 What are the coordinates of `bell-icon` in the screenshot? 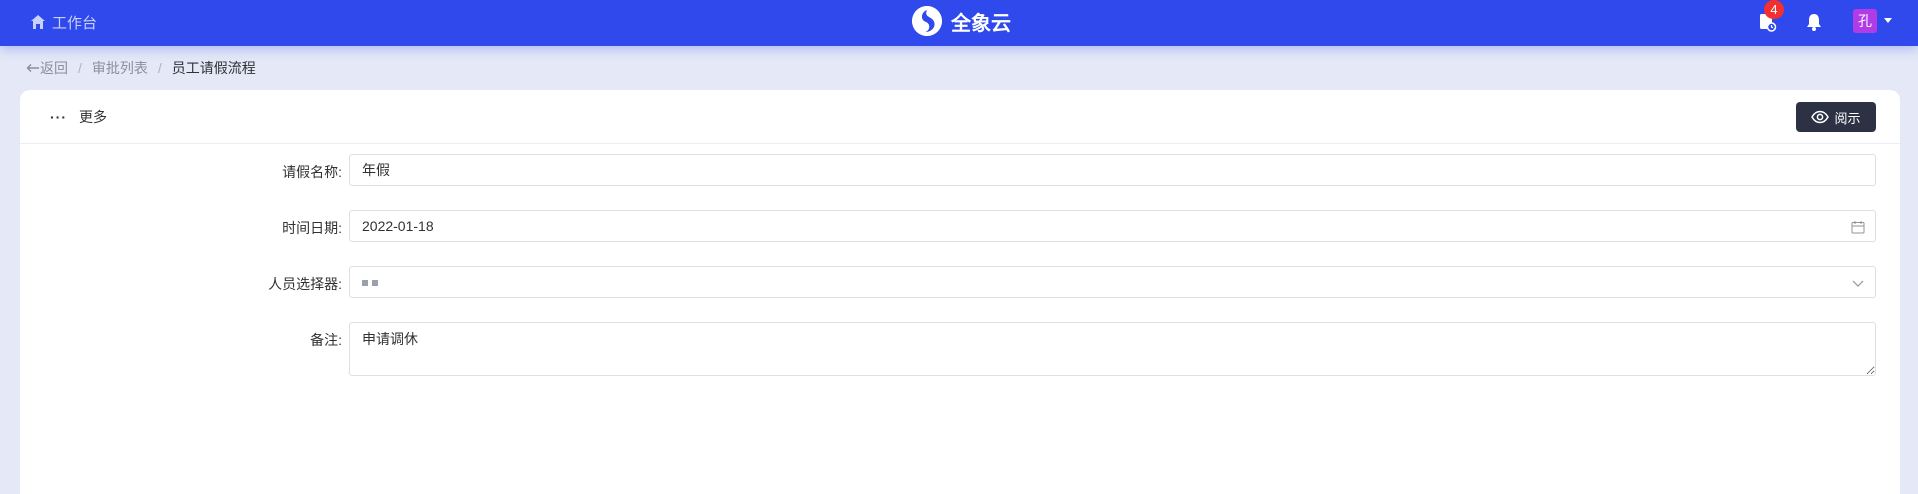 It's located at (1814, 22).